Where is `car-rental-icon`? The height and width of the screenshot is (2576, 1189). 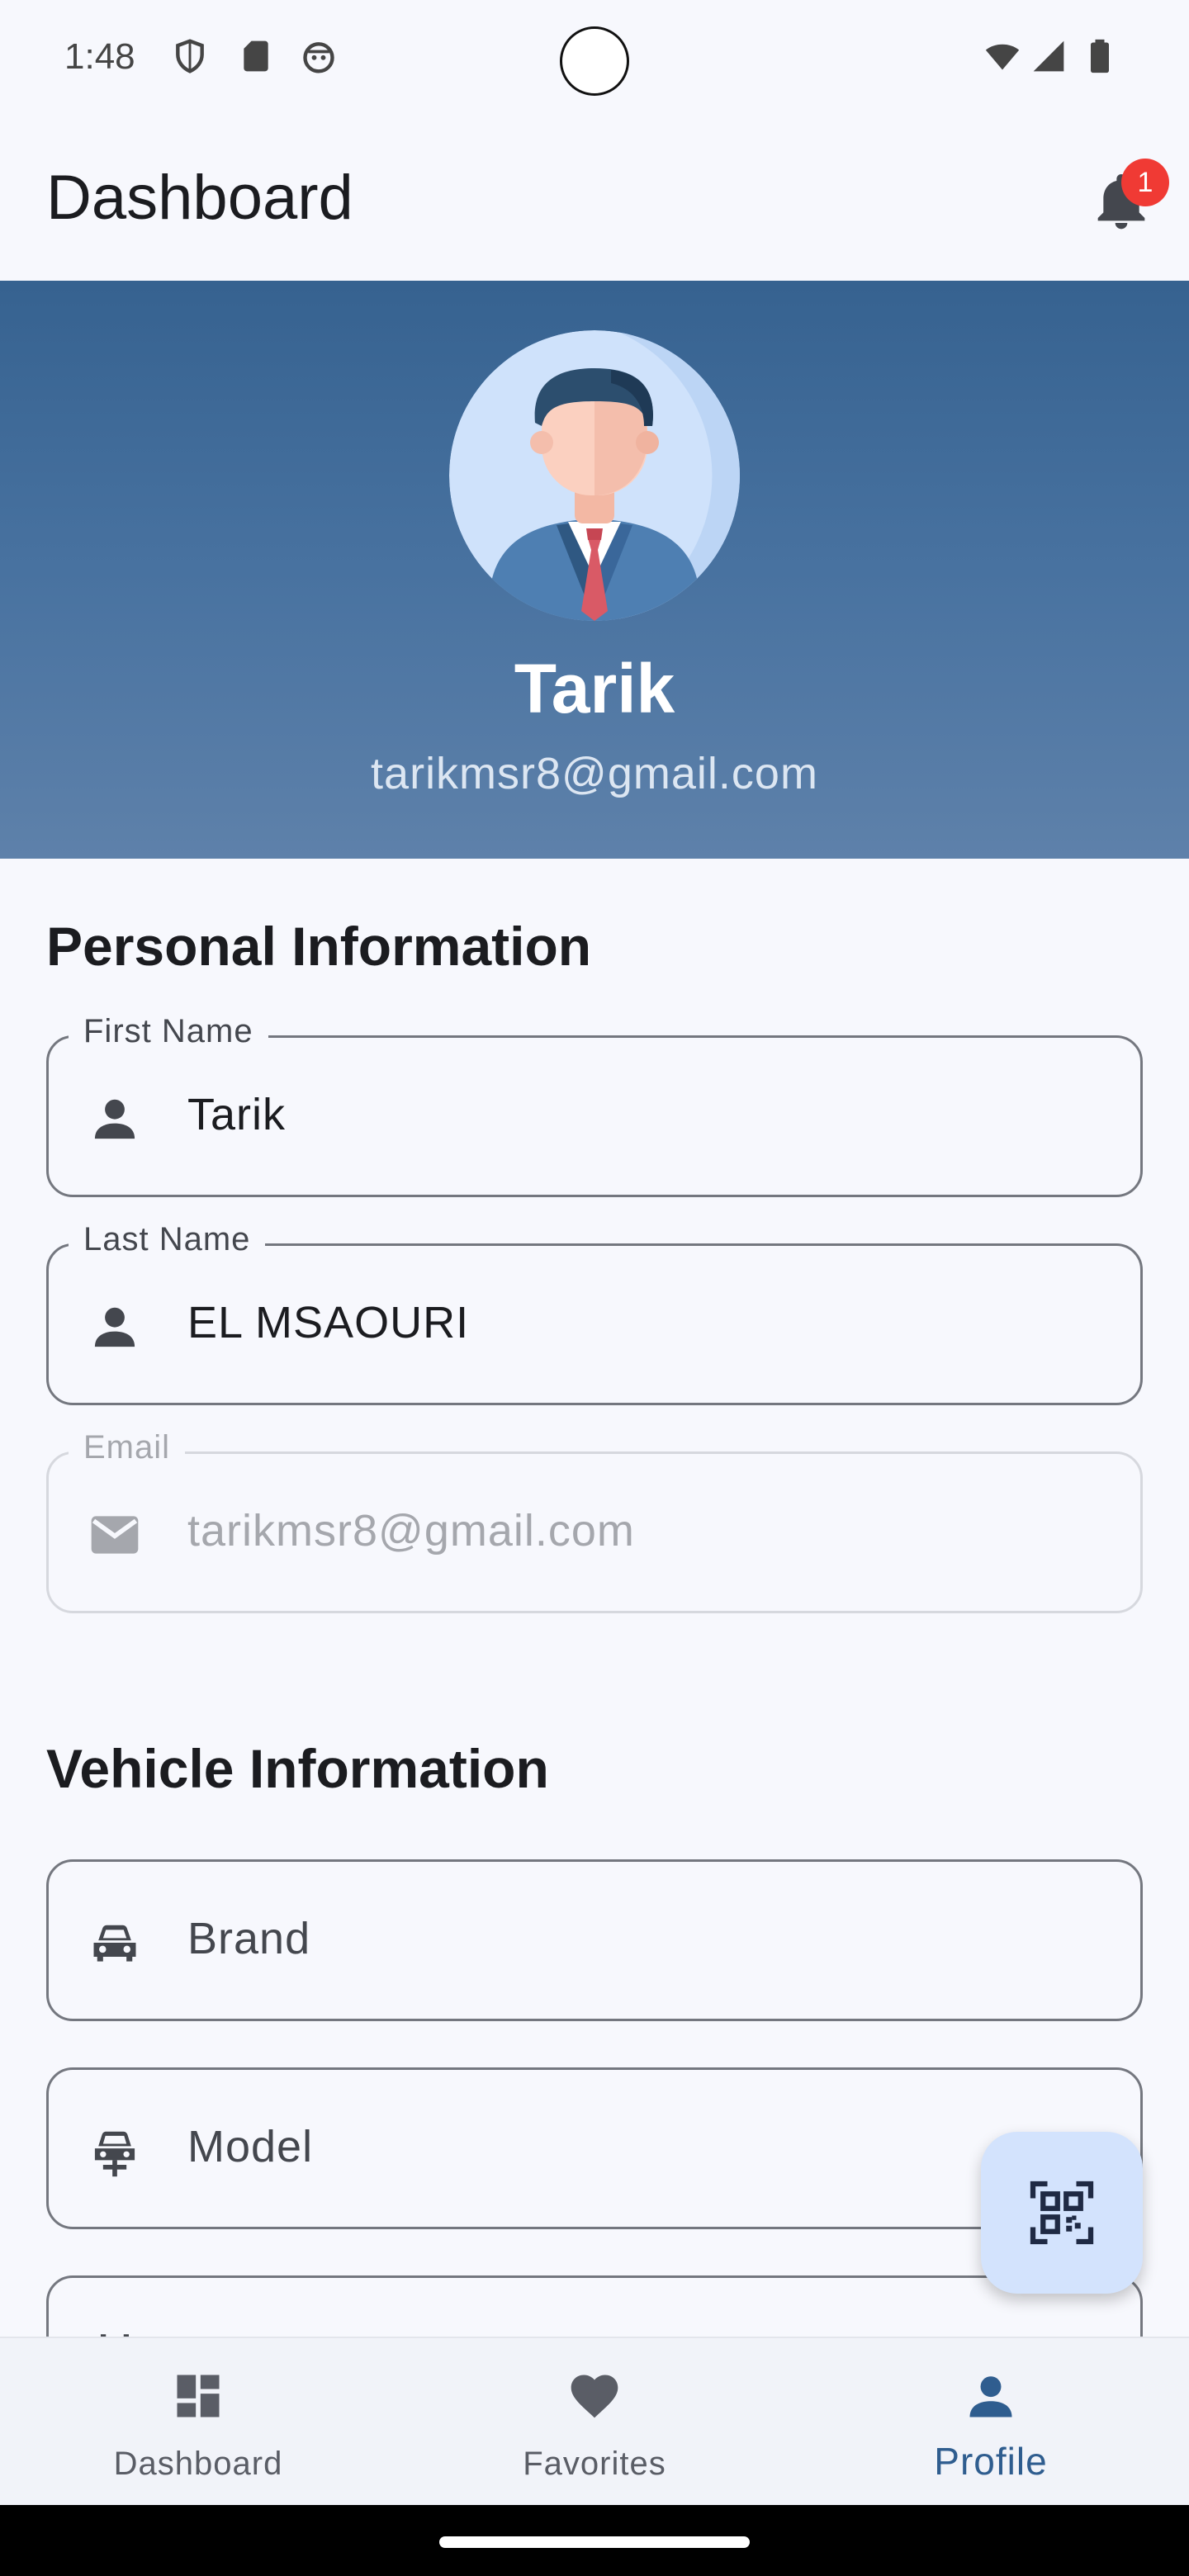
car-rental-icon is located at coordinates (114, 2154).